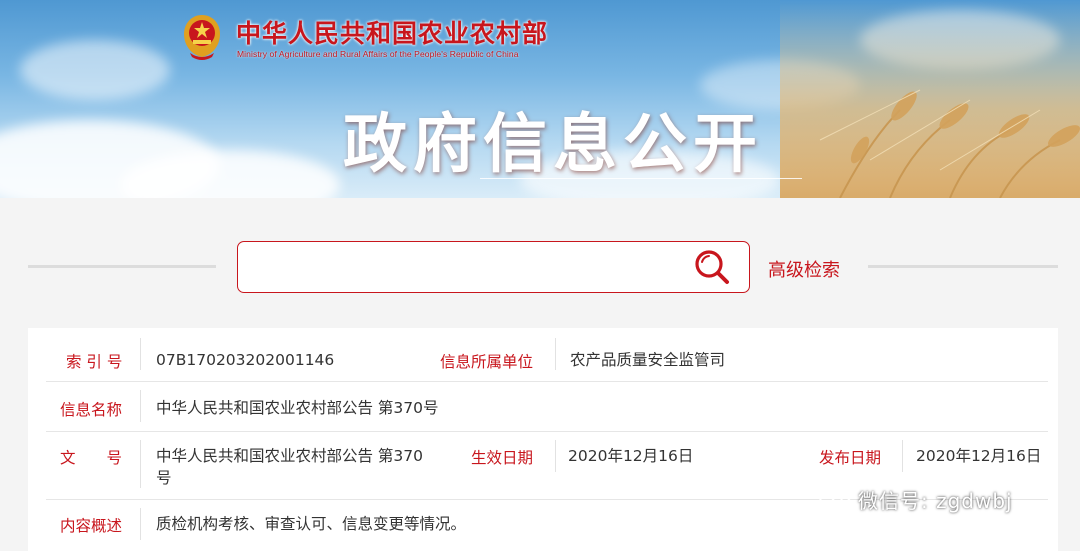  What do you see at coordinates (297, 408) in the screenshot?
I see `info-name-value: 中华人民共和国农业农村部公告 第370号` at bounding box center [297, 408].